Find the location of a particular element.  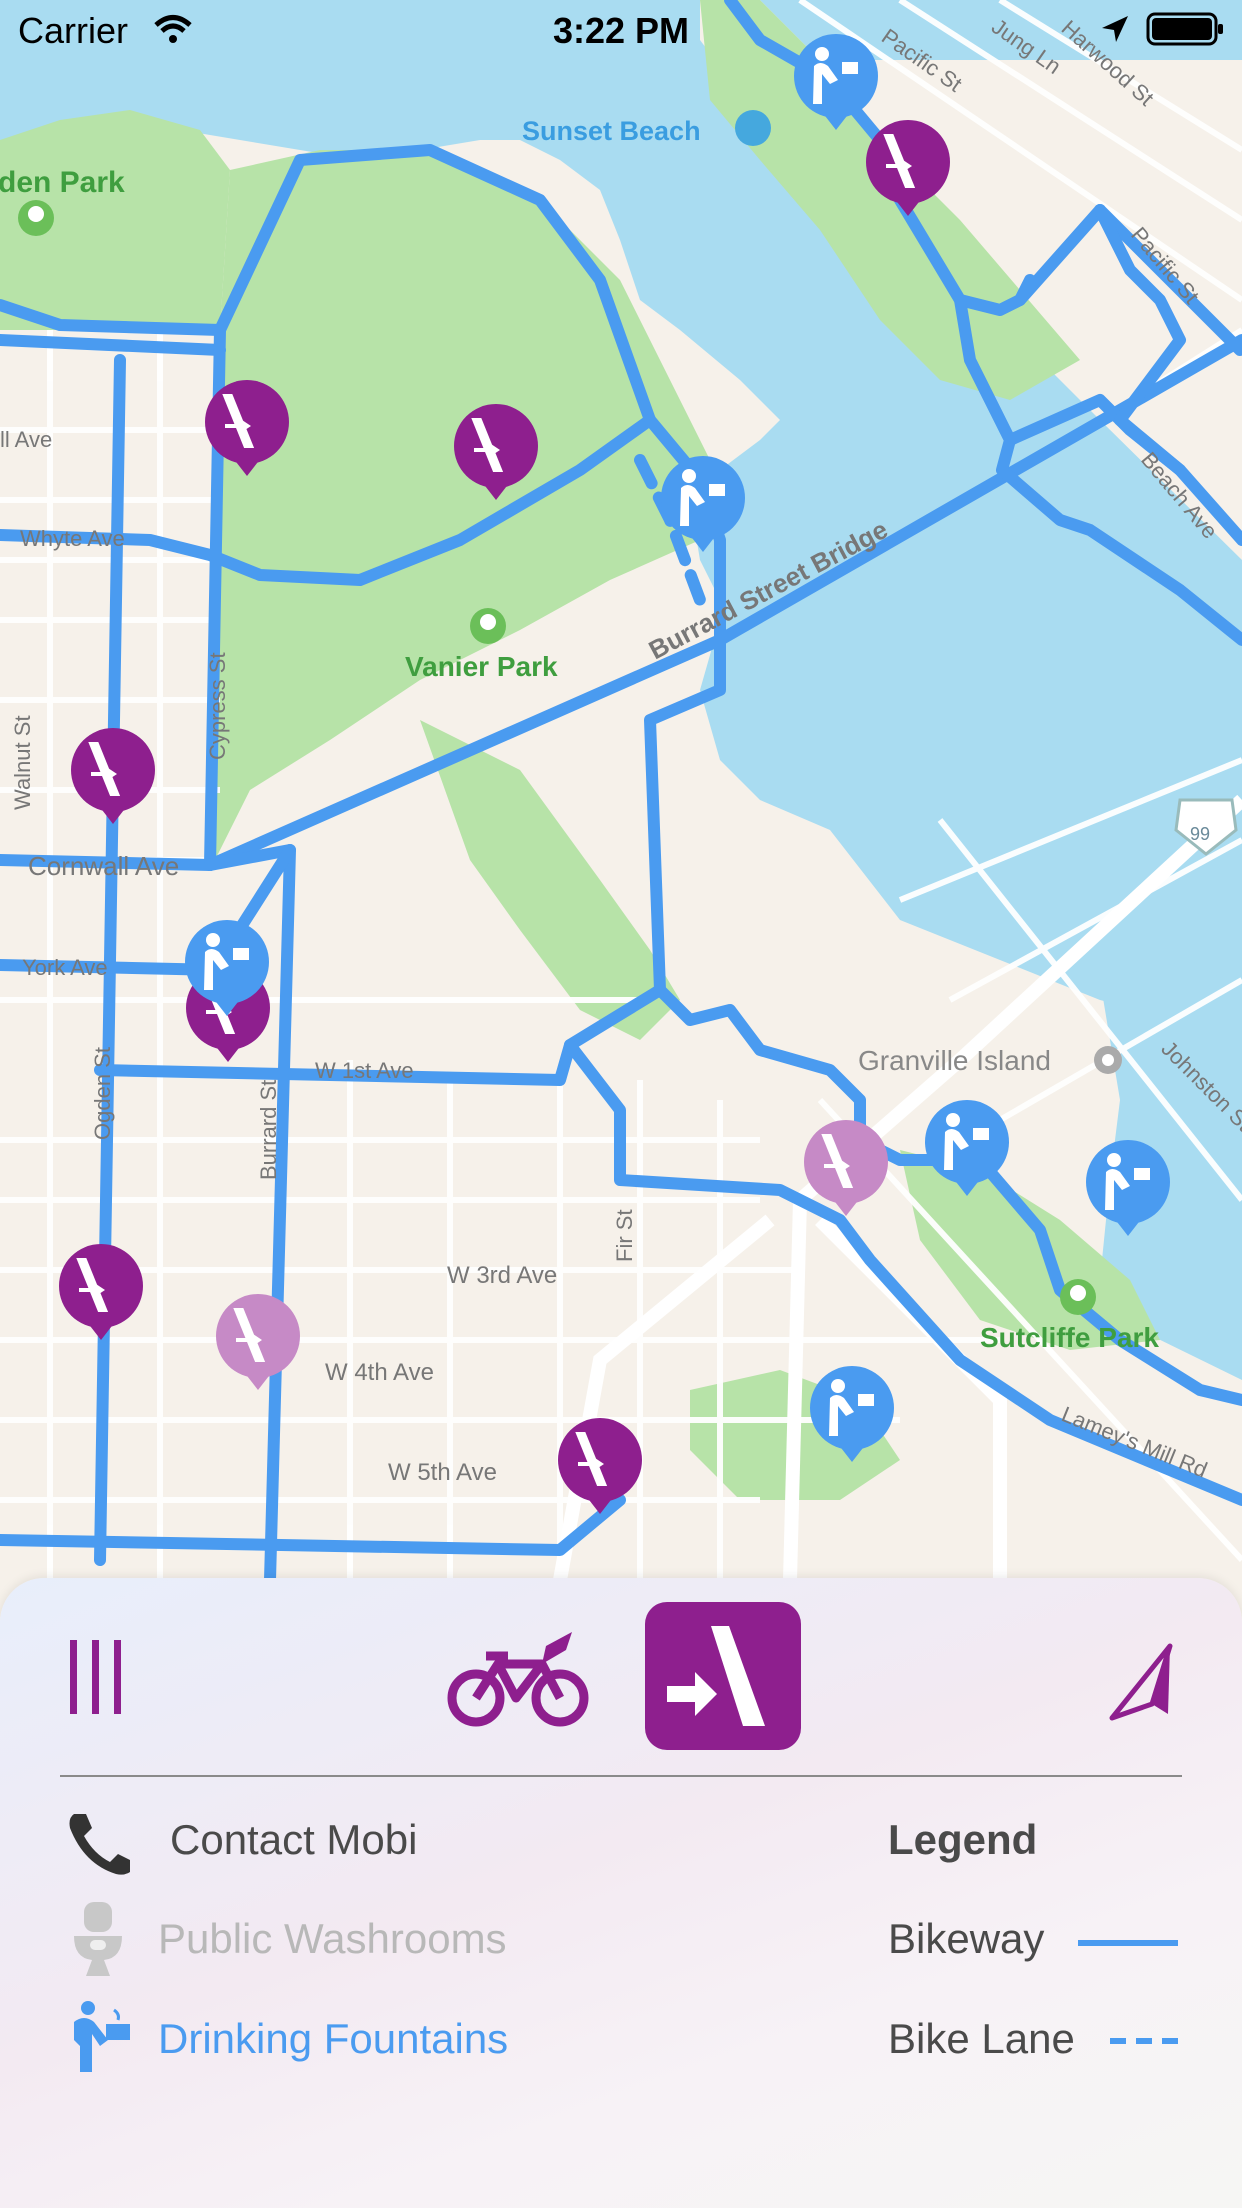

label-den-park: den Park is located at coordinates (62, 182).